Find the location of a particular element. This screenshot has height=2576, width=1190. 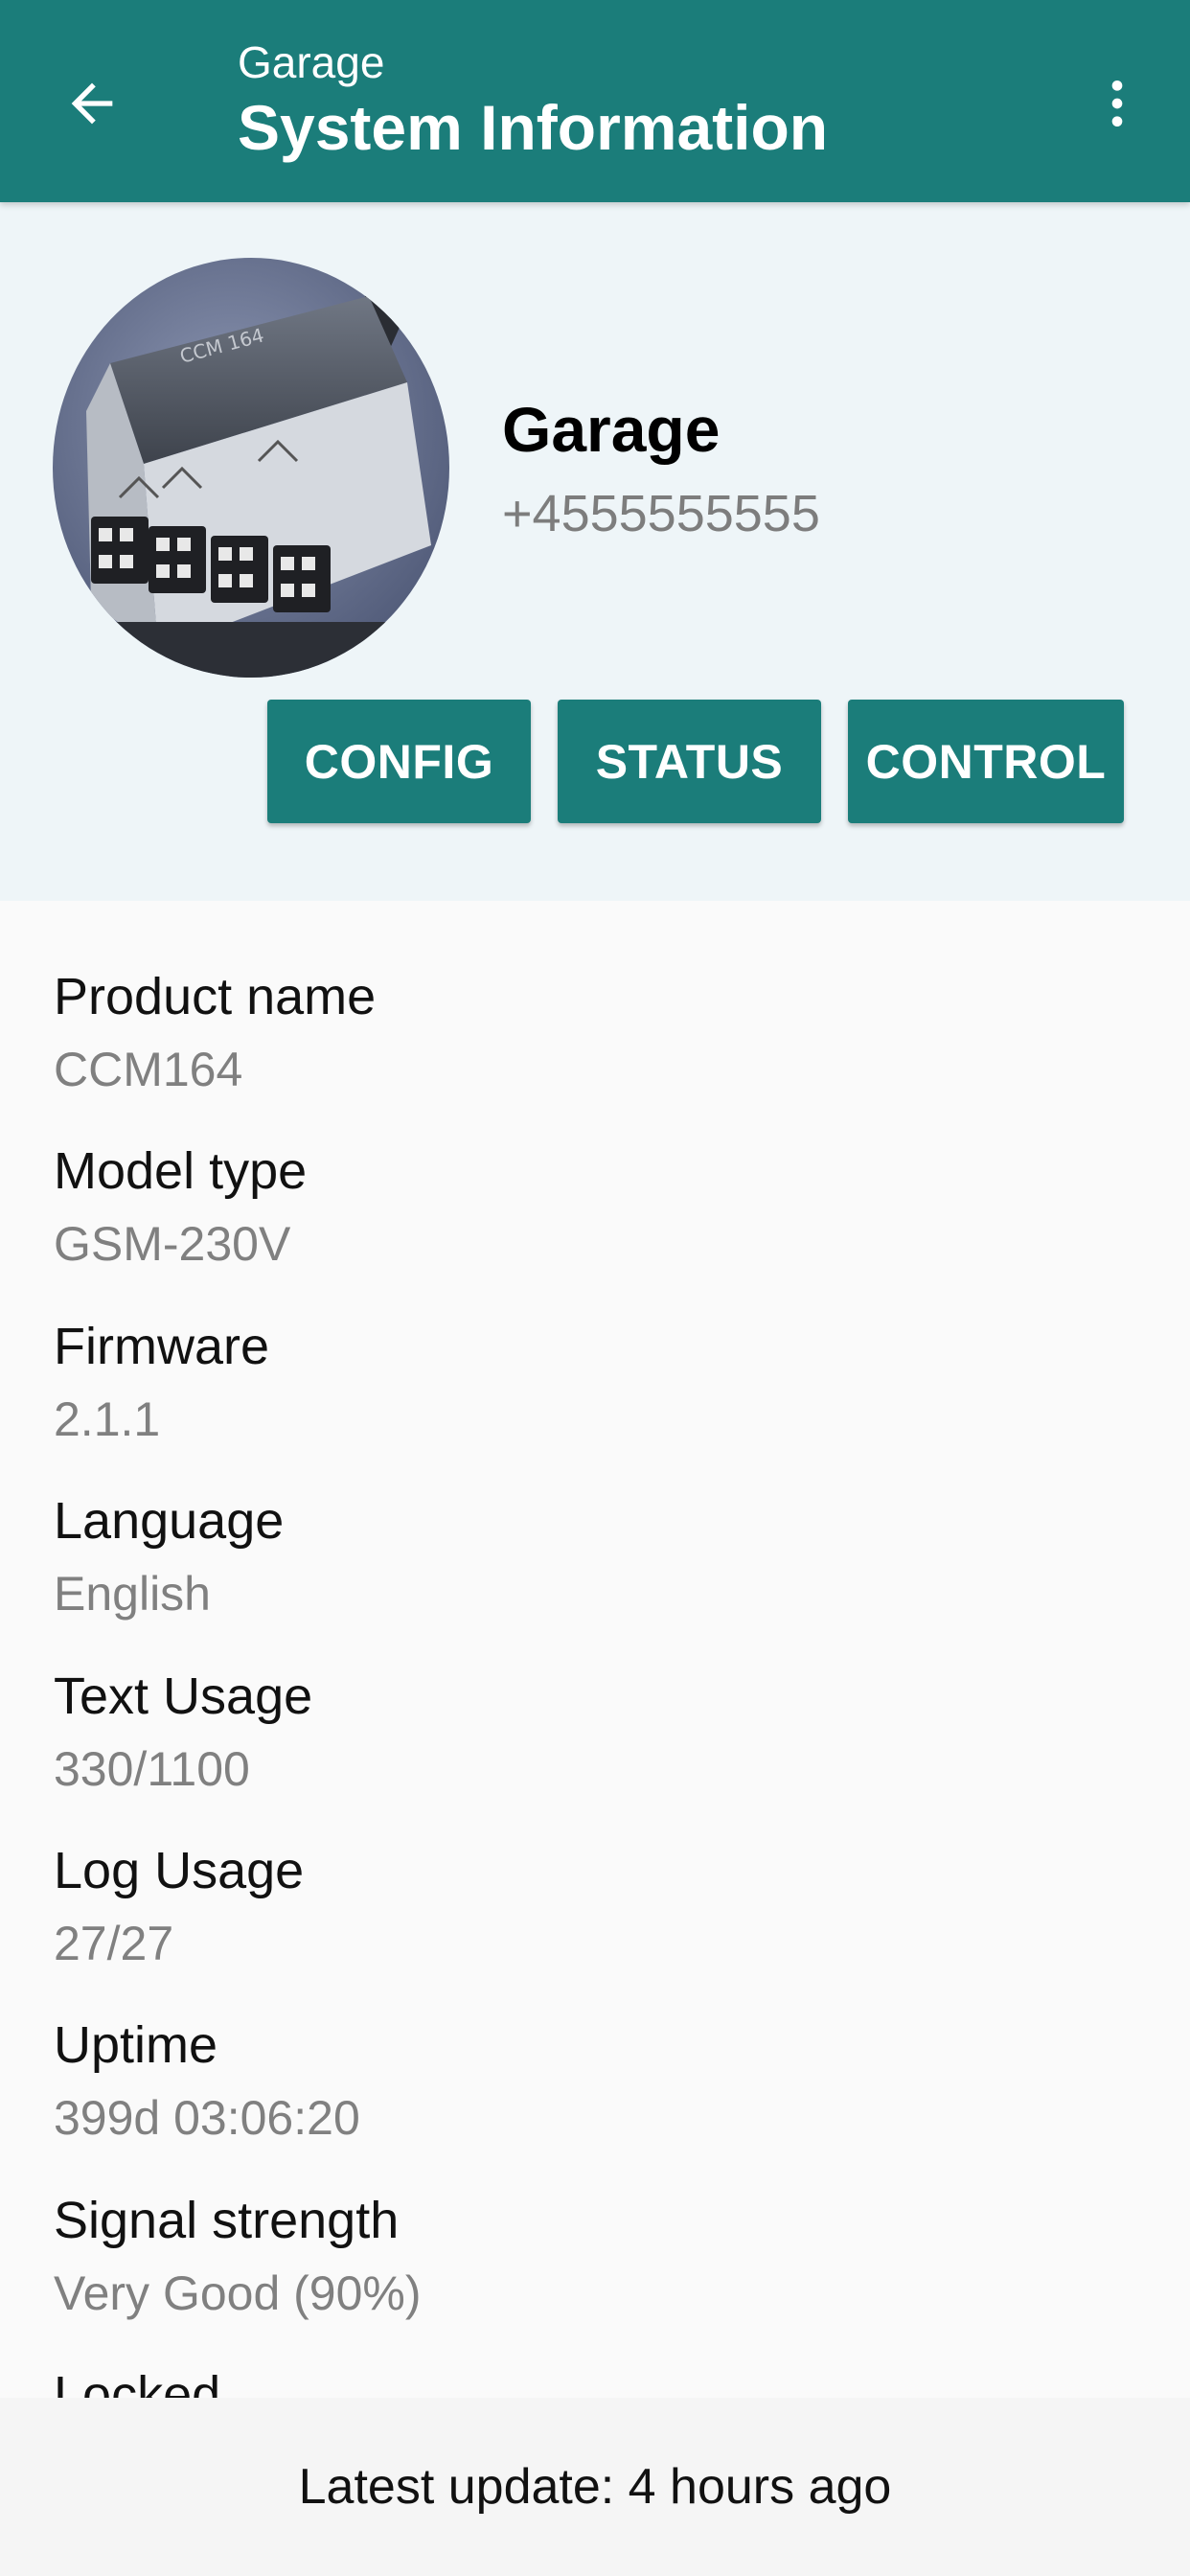

info-label: Language is located at coordinates (170, 1521).